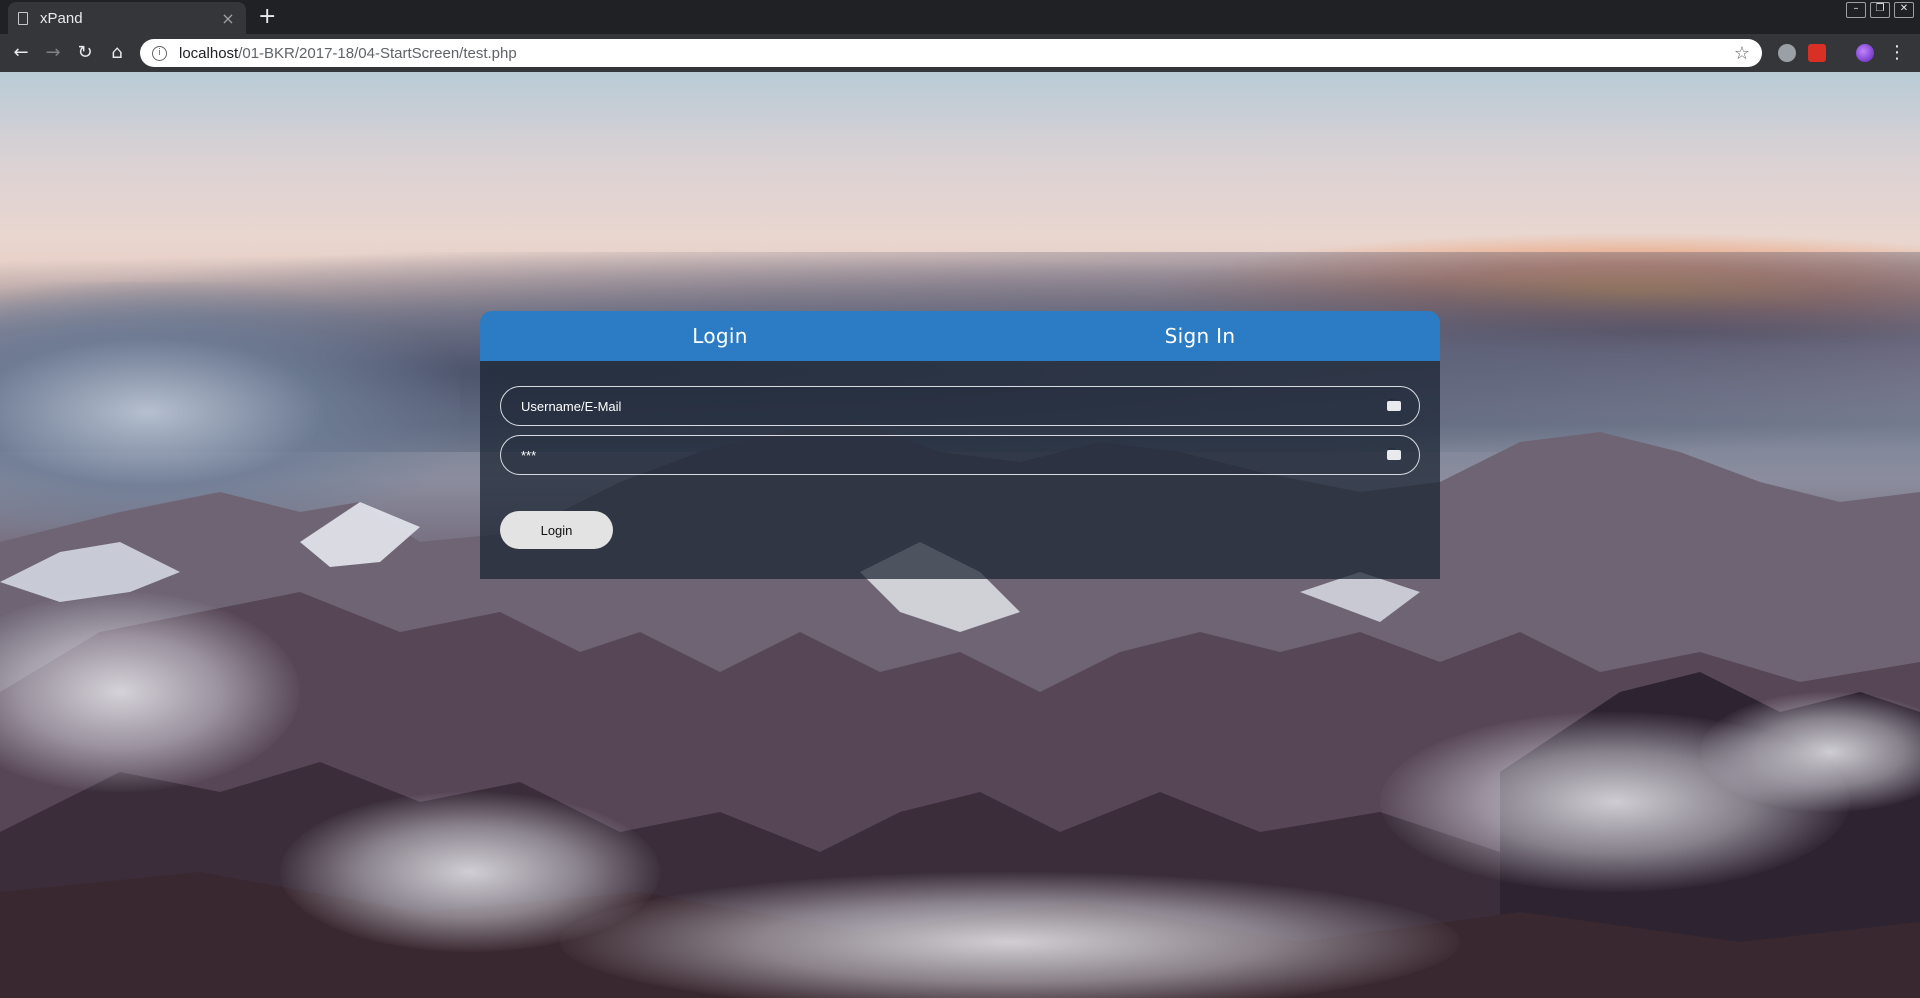  I want to click on auth-tabs: Login Sign In, so click(960, 336).